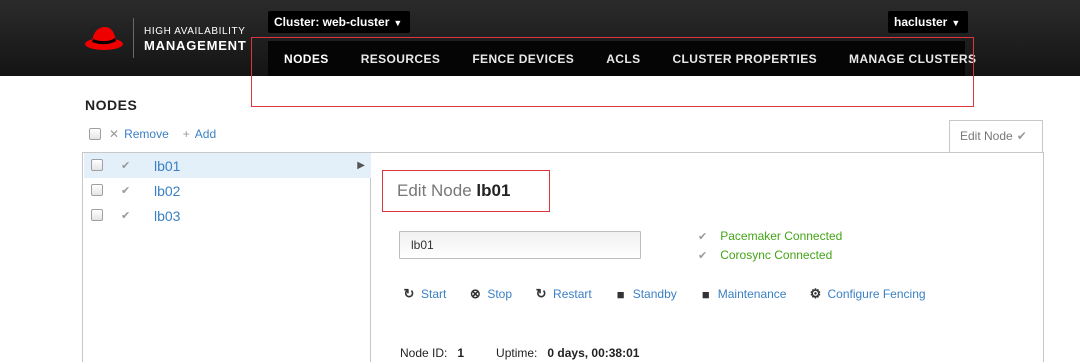  I want to click on cluster-dropdown: Cluster: web-cluster ▼, so click(339, 22).